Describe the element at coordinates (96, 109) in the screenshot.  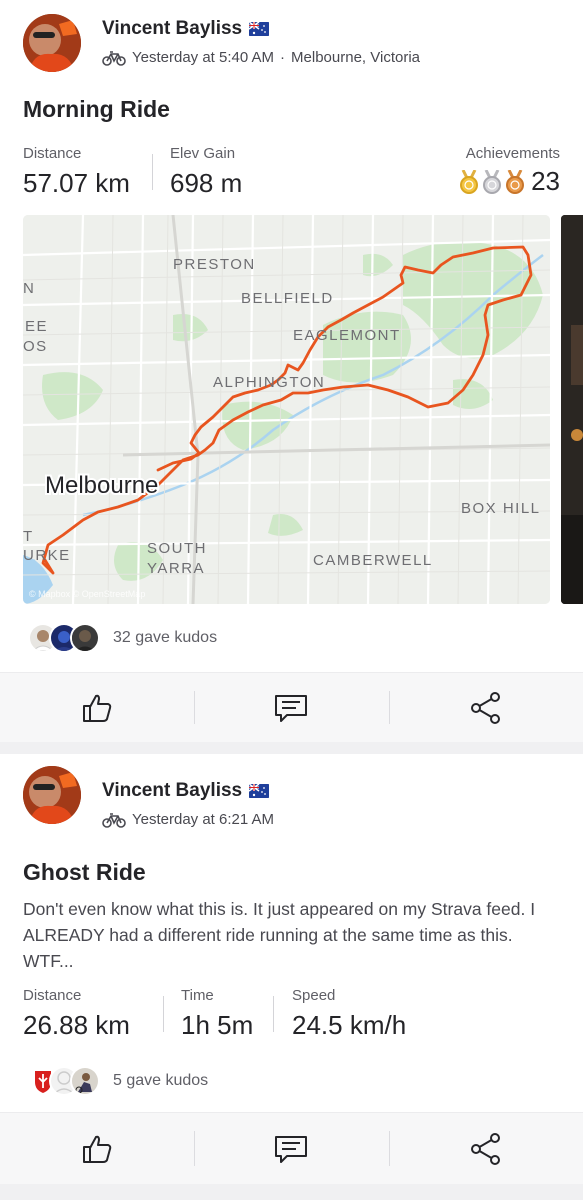
I see `activity-title: Morning Ride` at that location.